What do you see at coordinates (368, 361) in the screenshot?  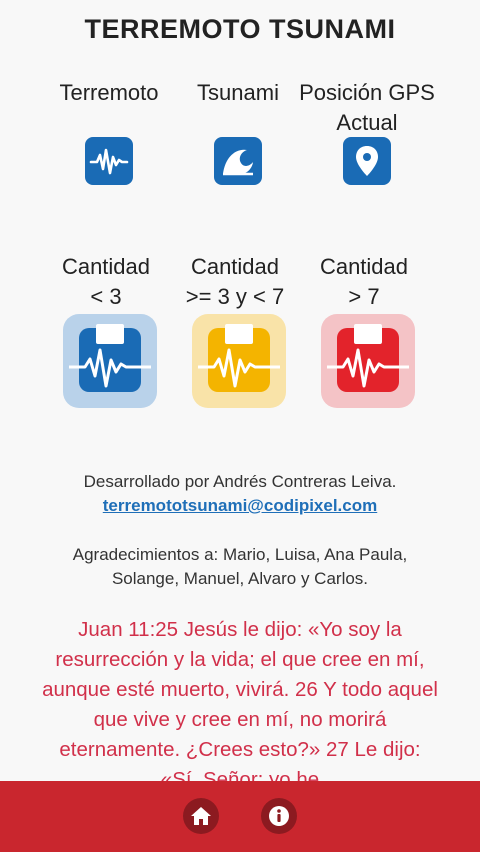 I see `seismograph-red-icon` at bounding box center [368, 361].